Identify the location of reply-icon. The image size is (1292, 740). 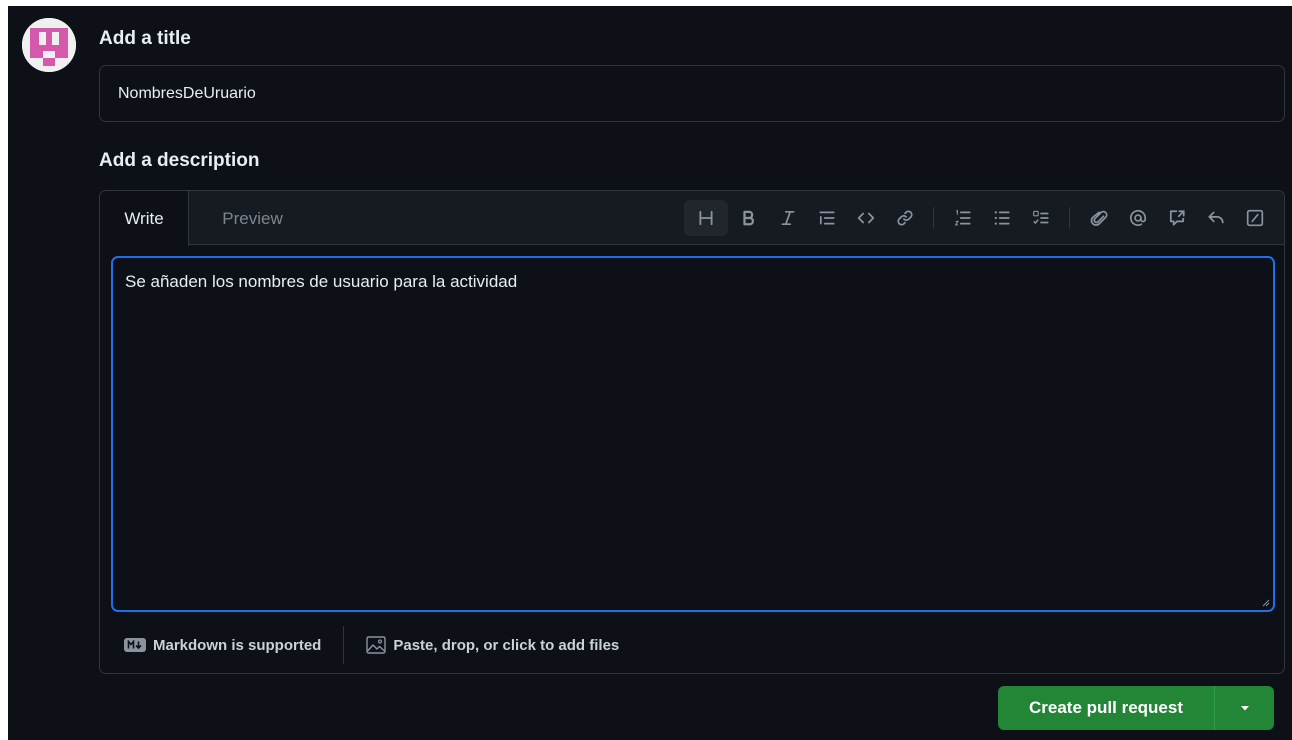
(1216, 218).